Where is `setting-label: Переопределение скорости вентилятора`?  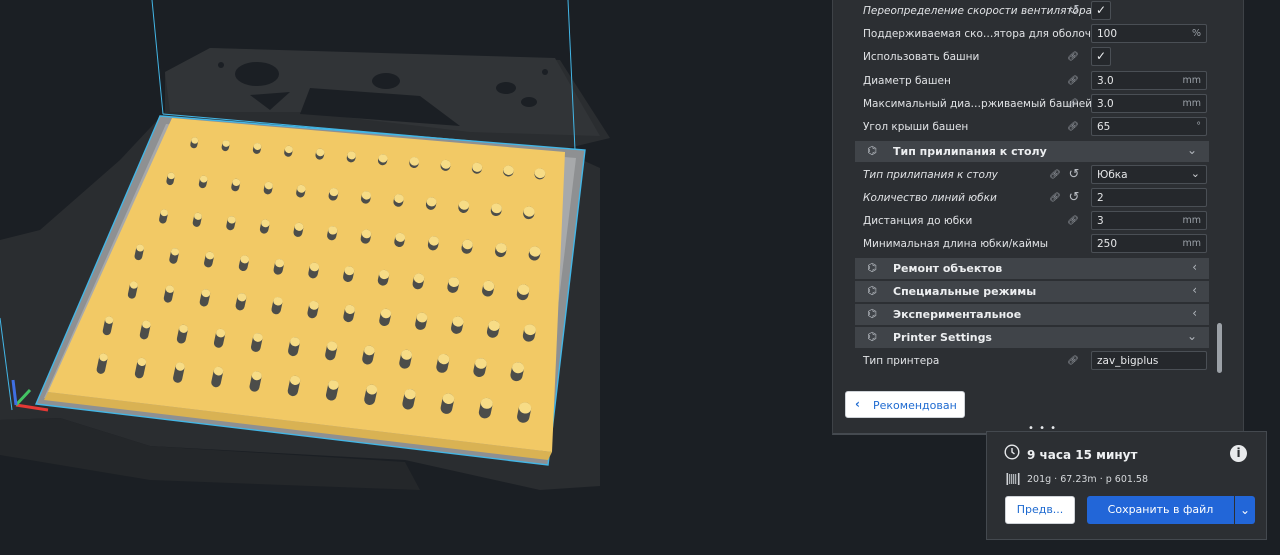
setting-label: Переопределение скорости вентилятора is located at coordinates (978, 11).